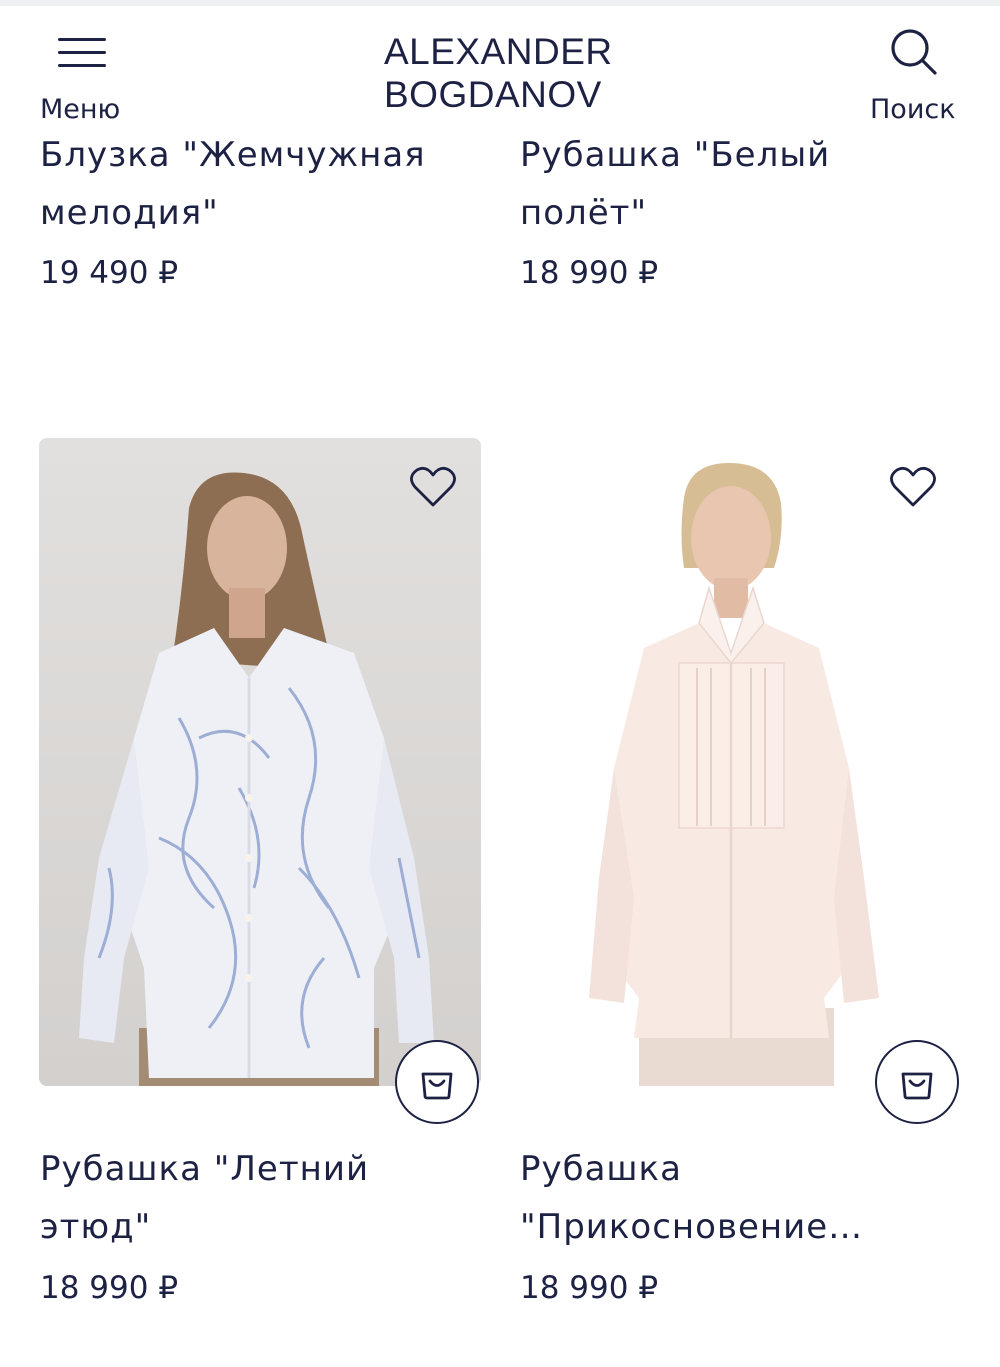 The width and height of the screenshot is (1000, 1367). What do you see at coordinates (498, 51) in the screenshot?
I see `logo-line-1: ALEXANDER` at bounding box center [498, 51].